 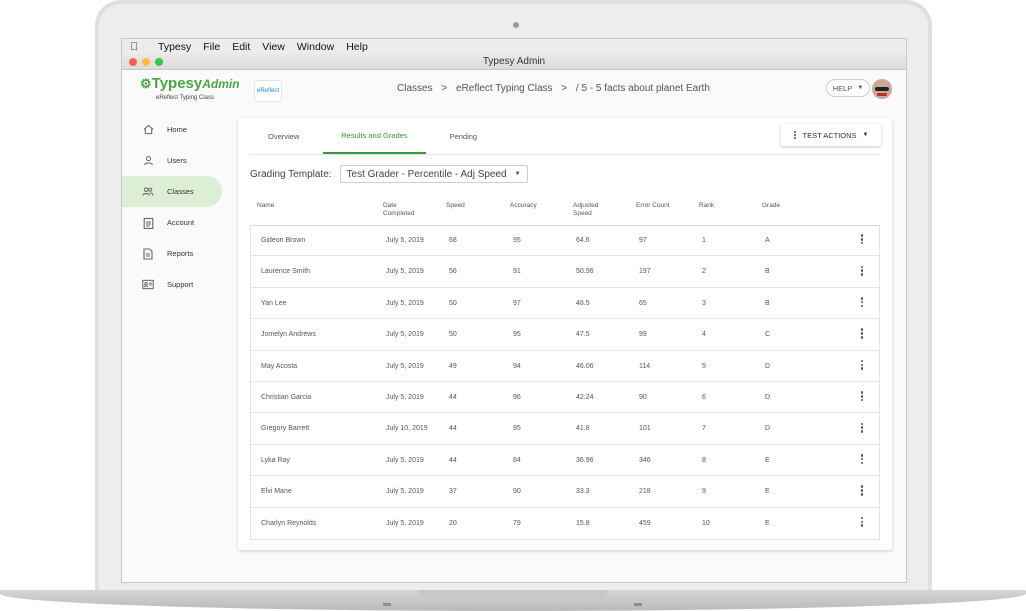 What do you see at coordinates (283, 136) in the screenshot?
I see `tab-overview: Overview` at bounding box center [283, 136].